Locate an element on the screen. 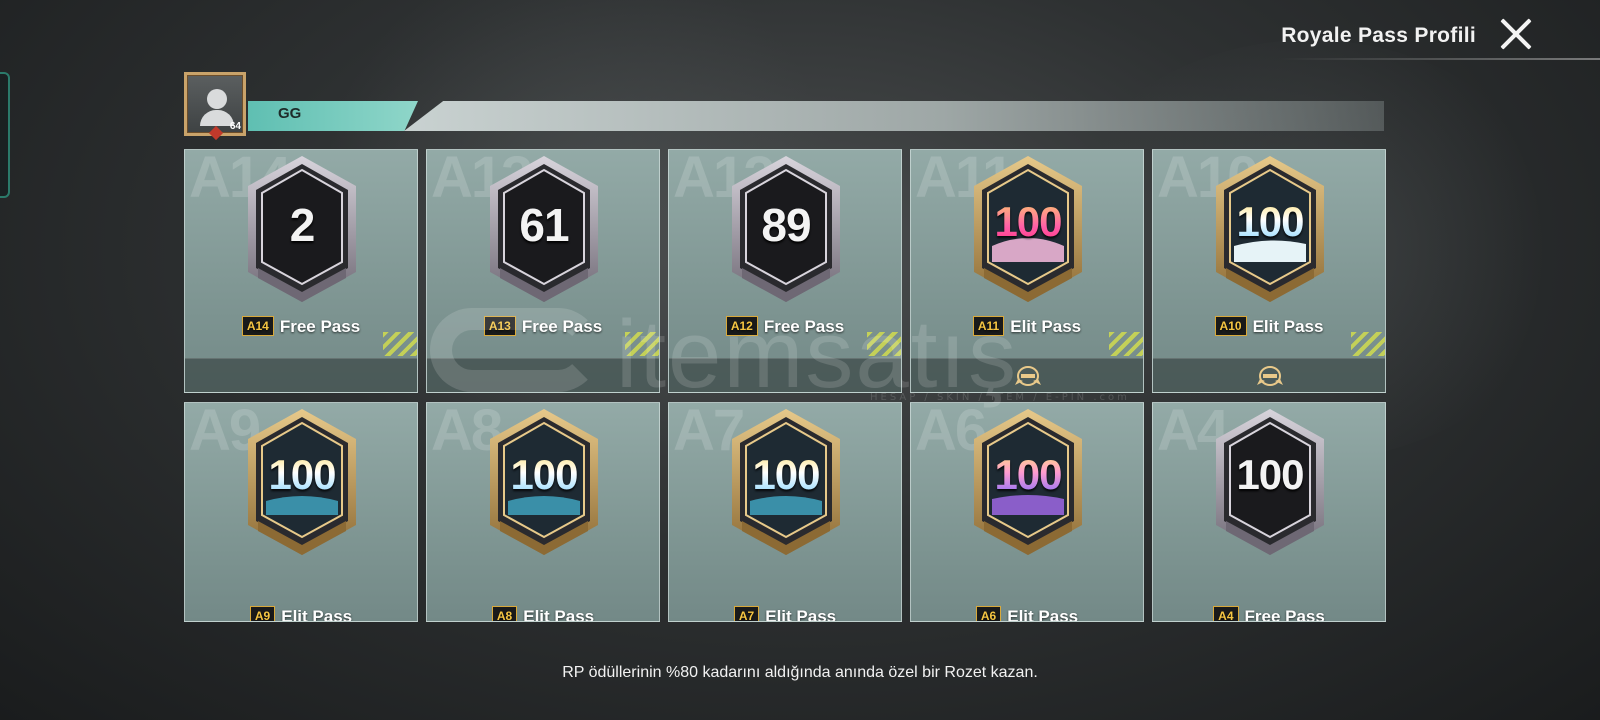  season-card: A13 61 A13 Free Pass is located at coordinates (543, 271).